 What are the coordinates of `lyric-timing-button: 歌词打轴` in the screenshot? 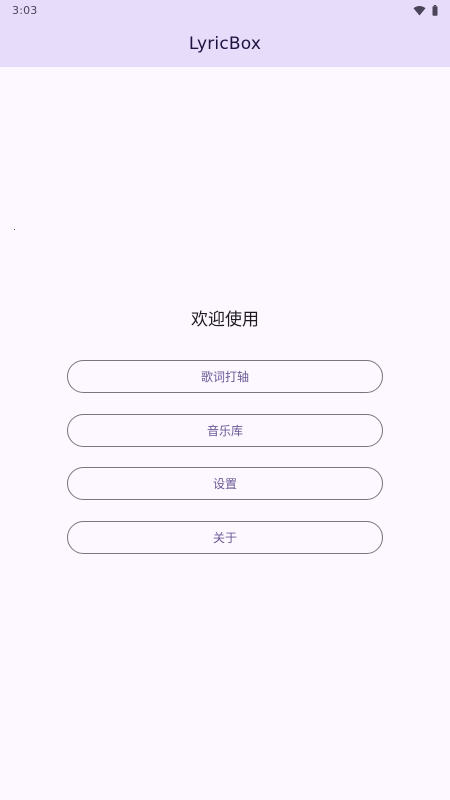 It's located at (225, 376).